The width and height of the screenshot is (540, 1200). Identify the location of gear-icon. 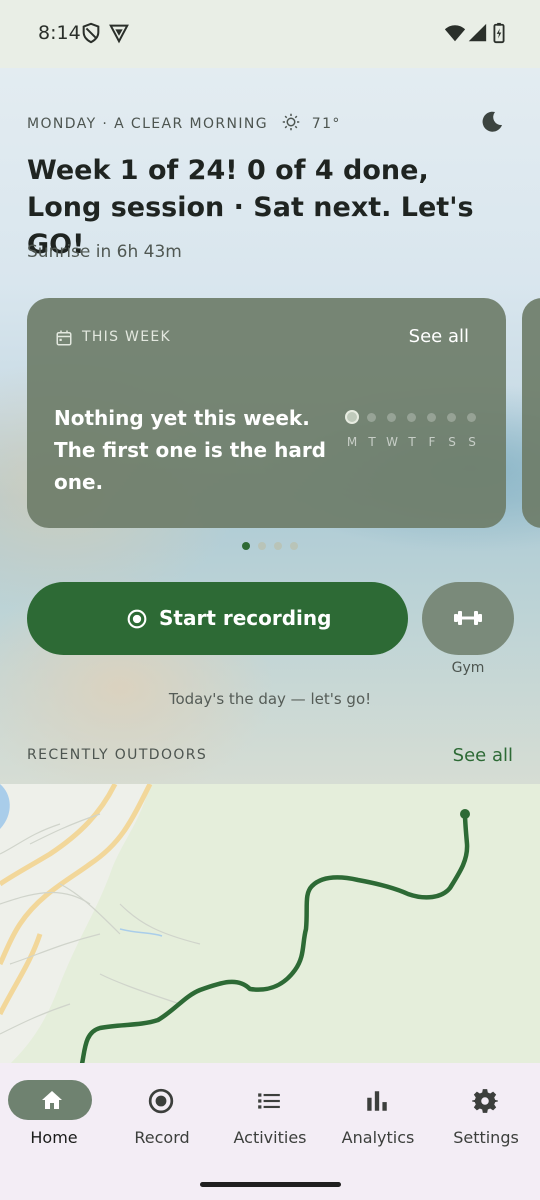
(485, 1101).